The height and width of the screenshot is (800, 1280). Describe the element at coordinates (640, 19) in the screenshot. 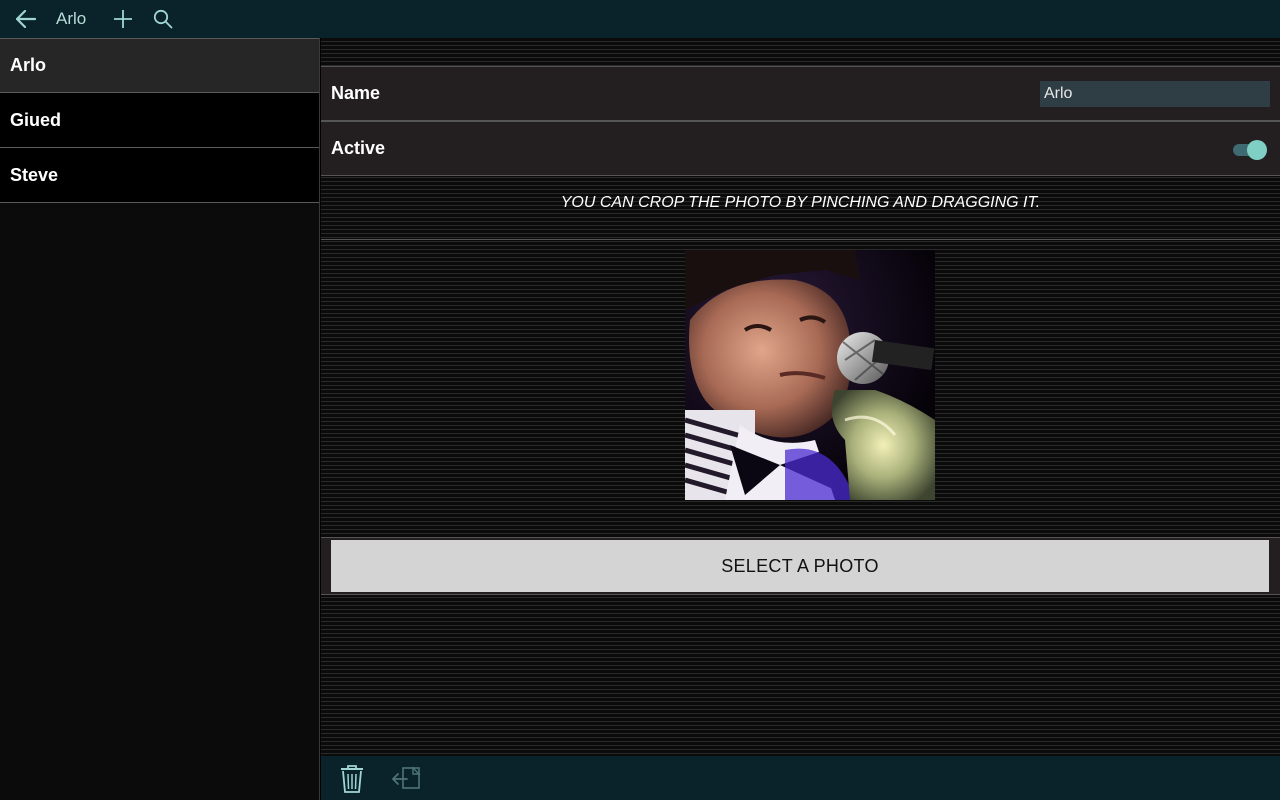

I see `app-bar: Arlo` at that location.